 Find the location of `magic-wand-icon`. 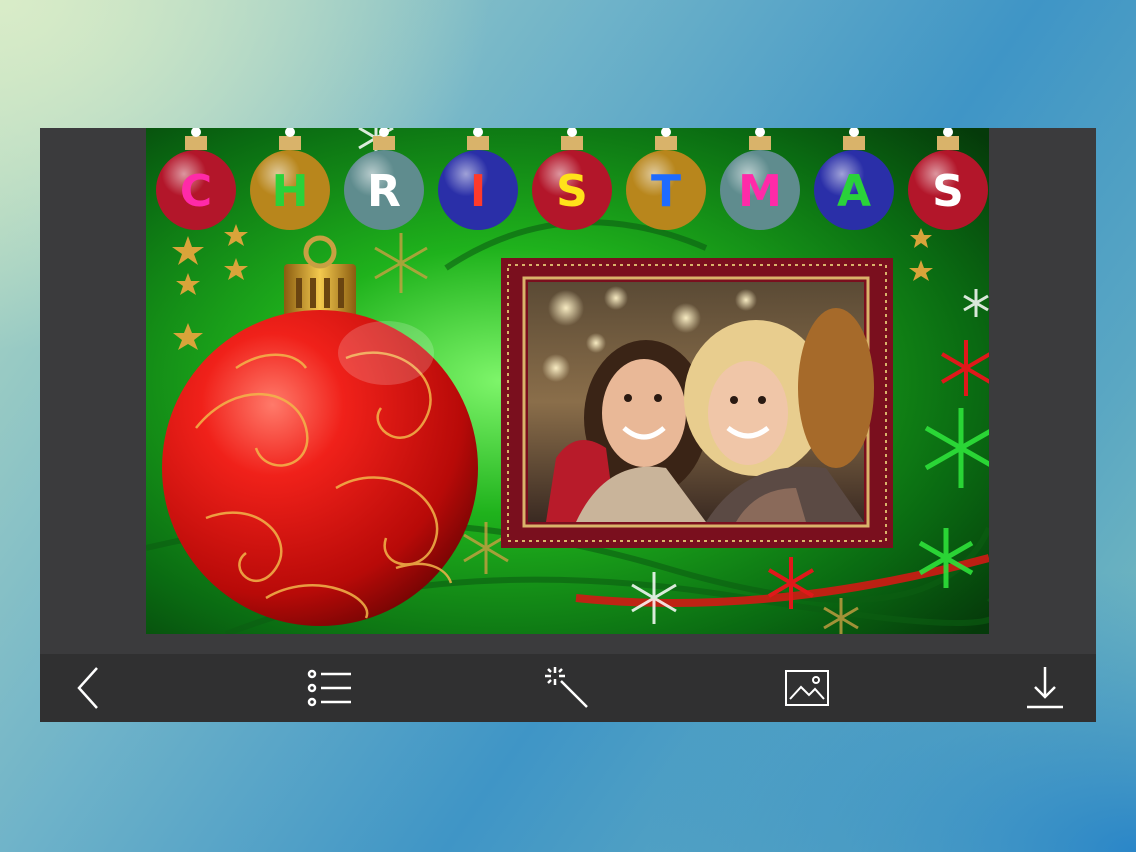

magic-wand-icon is located at coordinates (566, 687).